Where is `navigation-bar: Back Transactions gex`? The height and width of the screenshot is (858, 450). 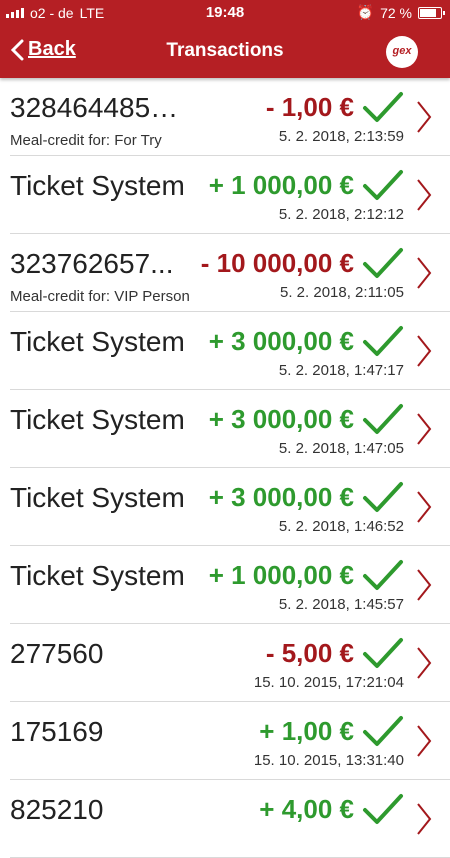 navigation-bar: Back Transactions gex is located at coordinates (225, 51).